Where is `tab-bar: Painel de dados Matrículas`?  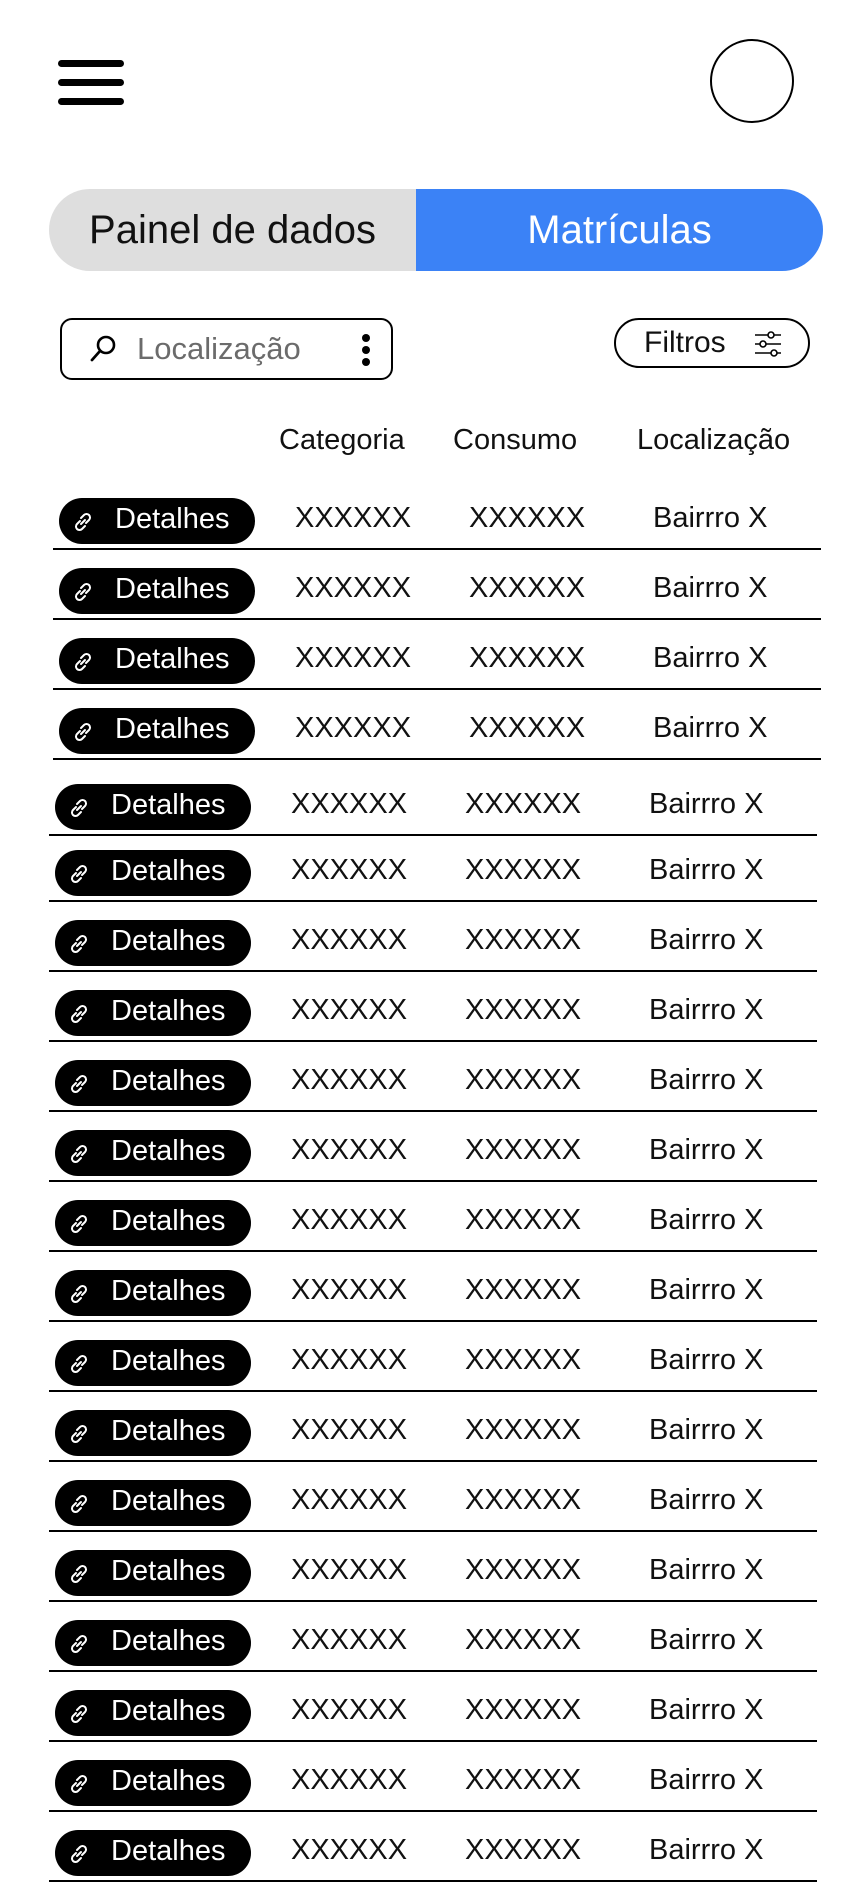
tab-bar: Painel de dados Matrículas is located at coordinates (436, 230).